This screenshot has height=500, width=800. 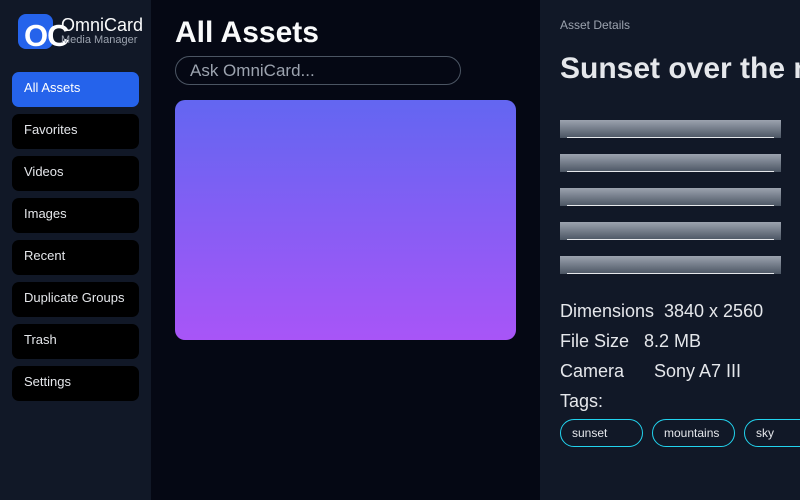 What do you see at coordinates (75, 383) in the screenshot?
I see `sidebar-item-settings: Settings` at bounding box center [75, 383].